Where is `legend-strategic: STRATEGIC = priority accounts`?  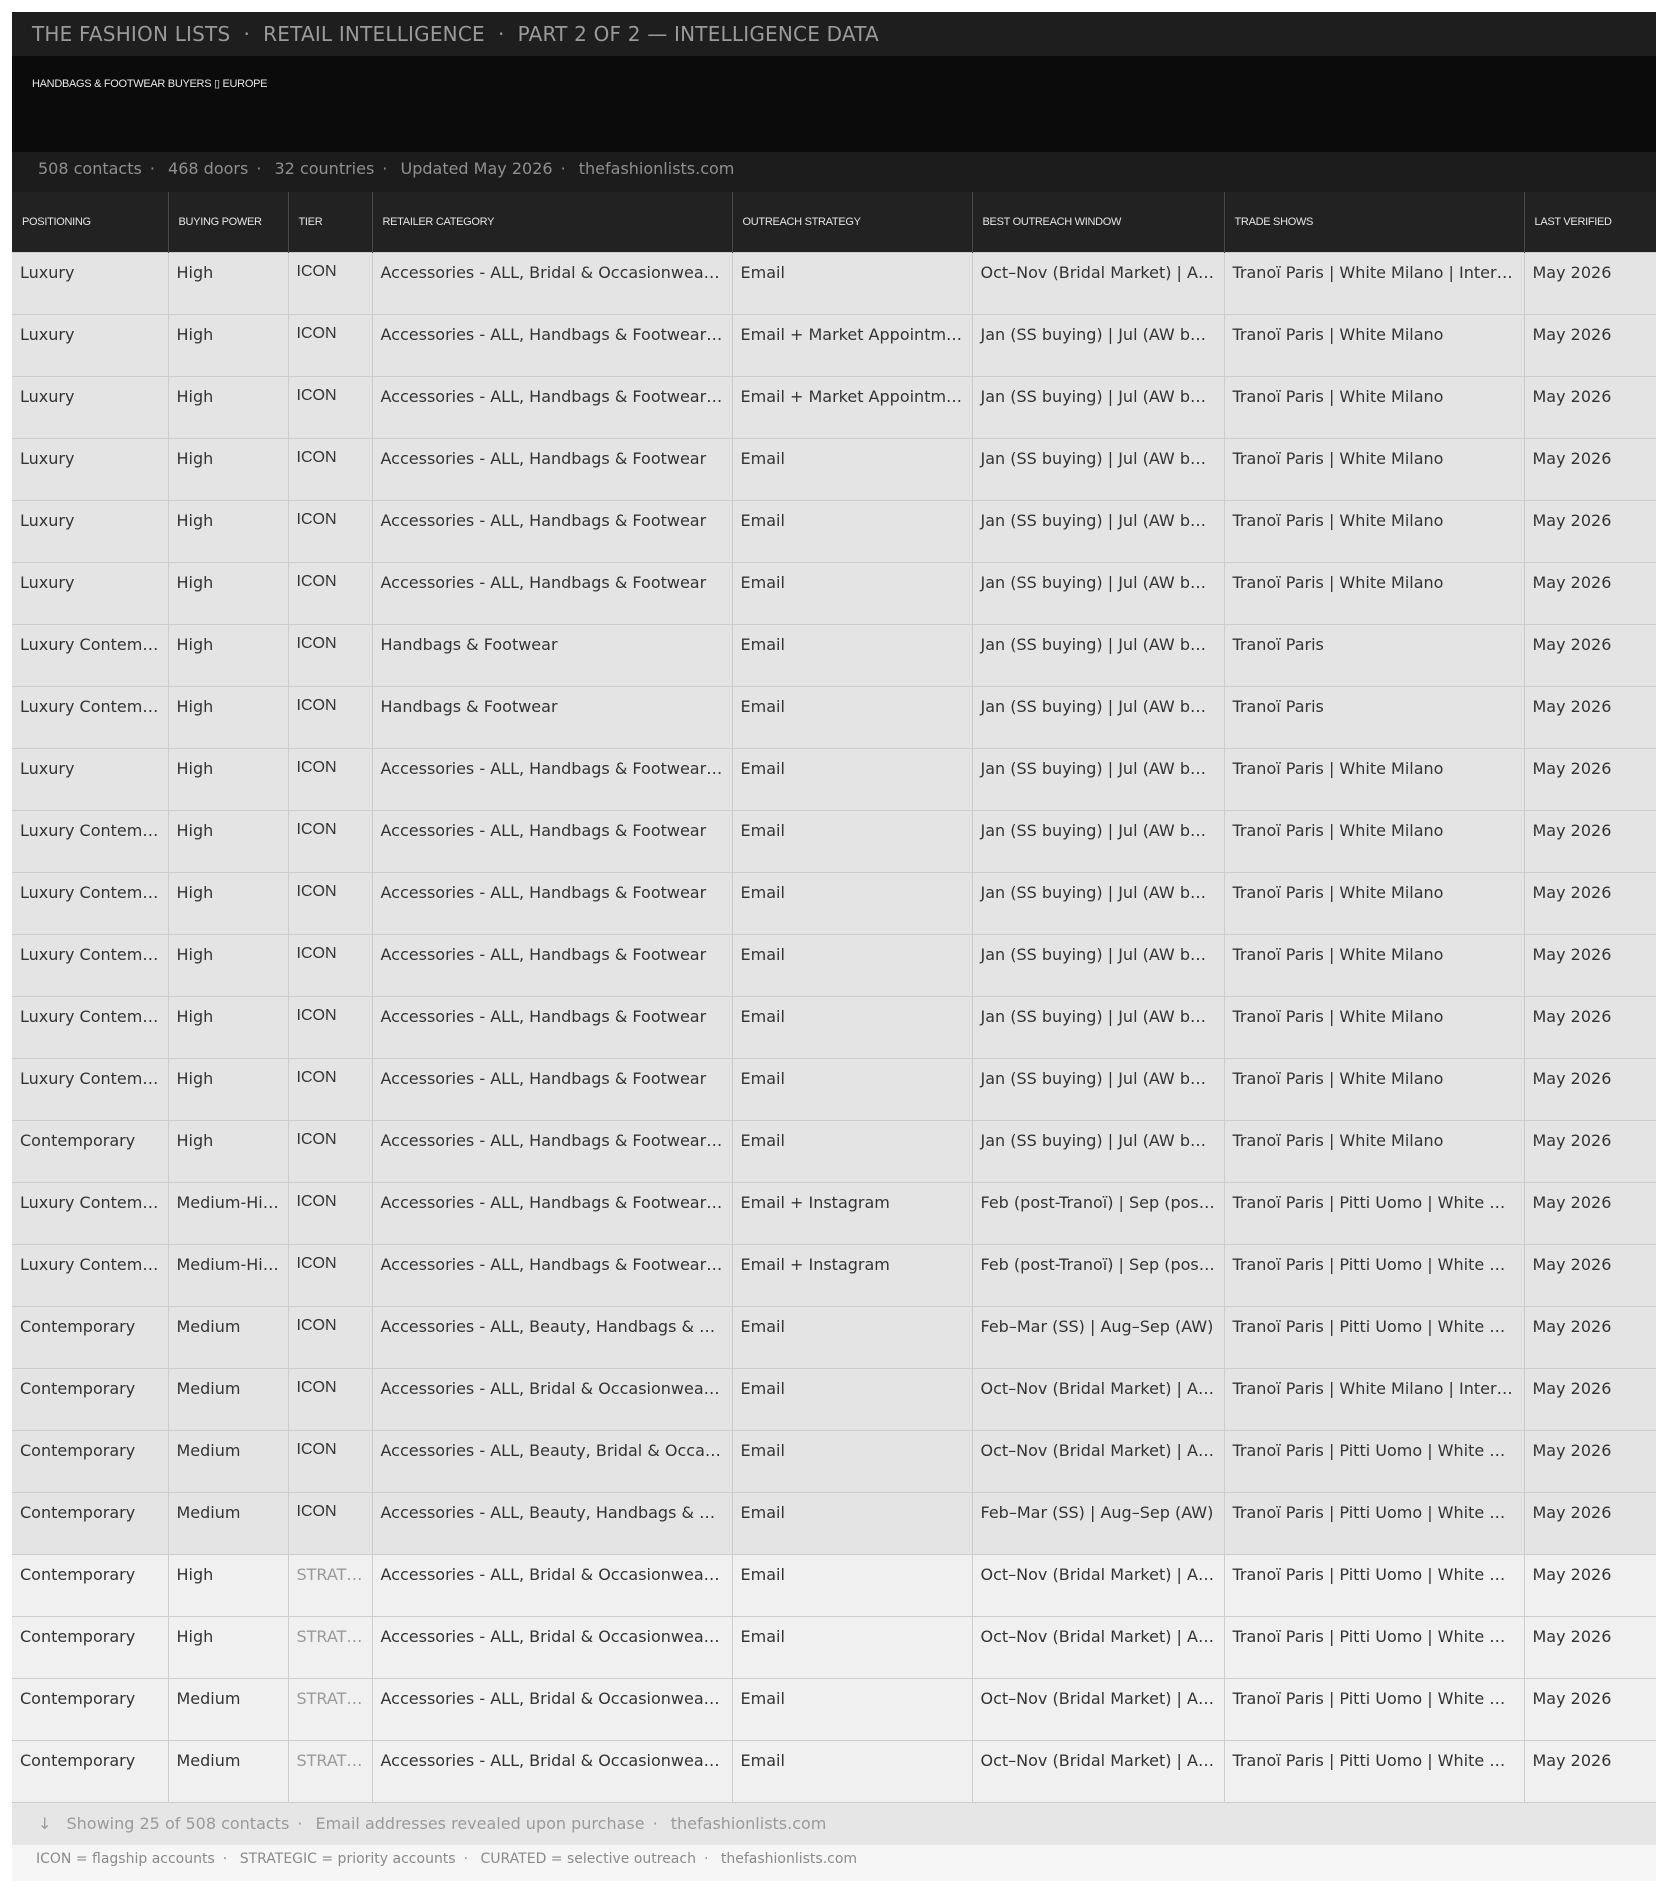 legend-strategic: STRATEGIC = priority accounts is located at coordinates (347, 1859).